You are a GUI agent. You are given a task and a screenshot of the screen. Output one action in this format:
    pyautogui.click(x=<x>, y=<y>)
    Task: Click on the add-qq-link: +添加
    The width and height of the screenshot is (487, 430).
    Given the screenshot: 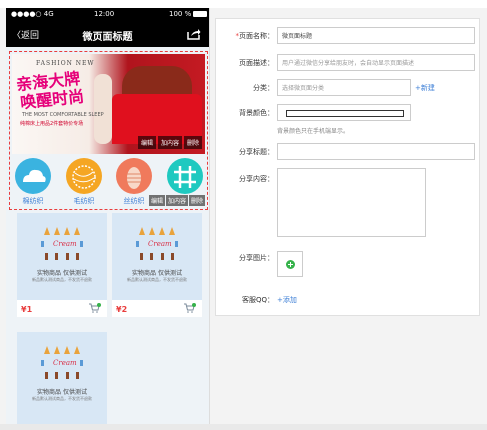 What is the action you would take?
    pyautogui.click(x=287, y=300)
    